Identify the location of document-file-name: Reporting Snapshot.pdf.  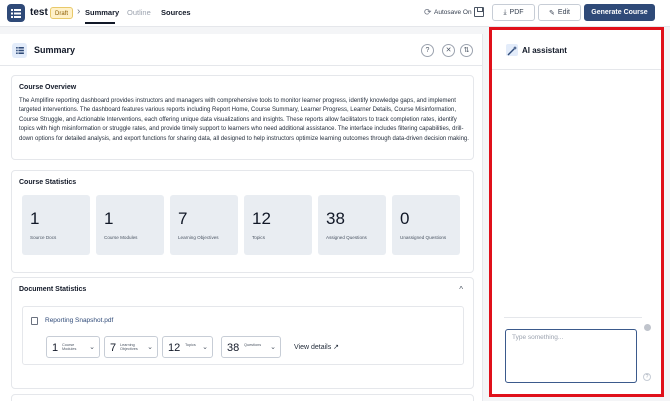
(79, 320).